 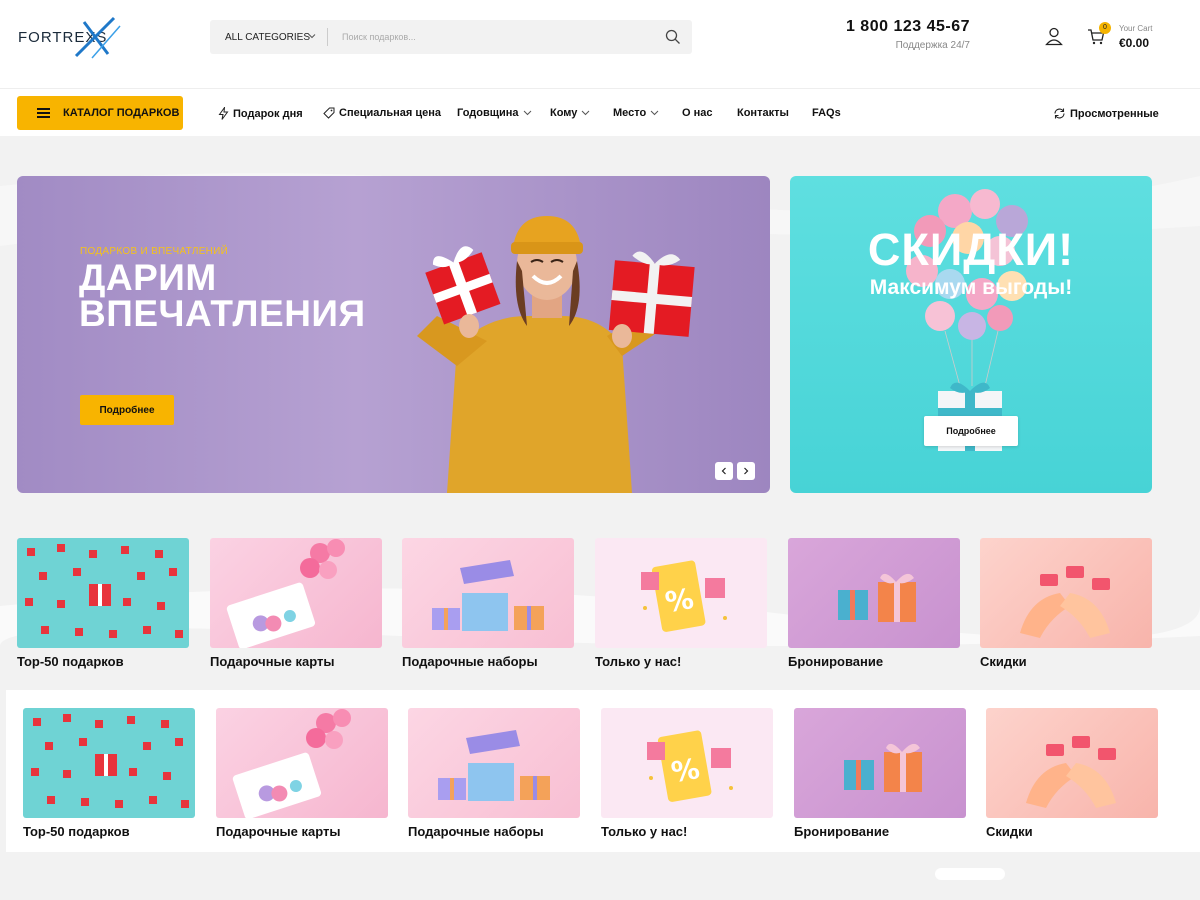 I want to click on catalog-button: КАТАЛОГ ПОДАРКОВ, so click(x=100, y=113).